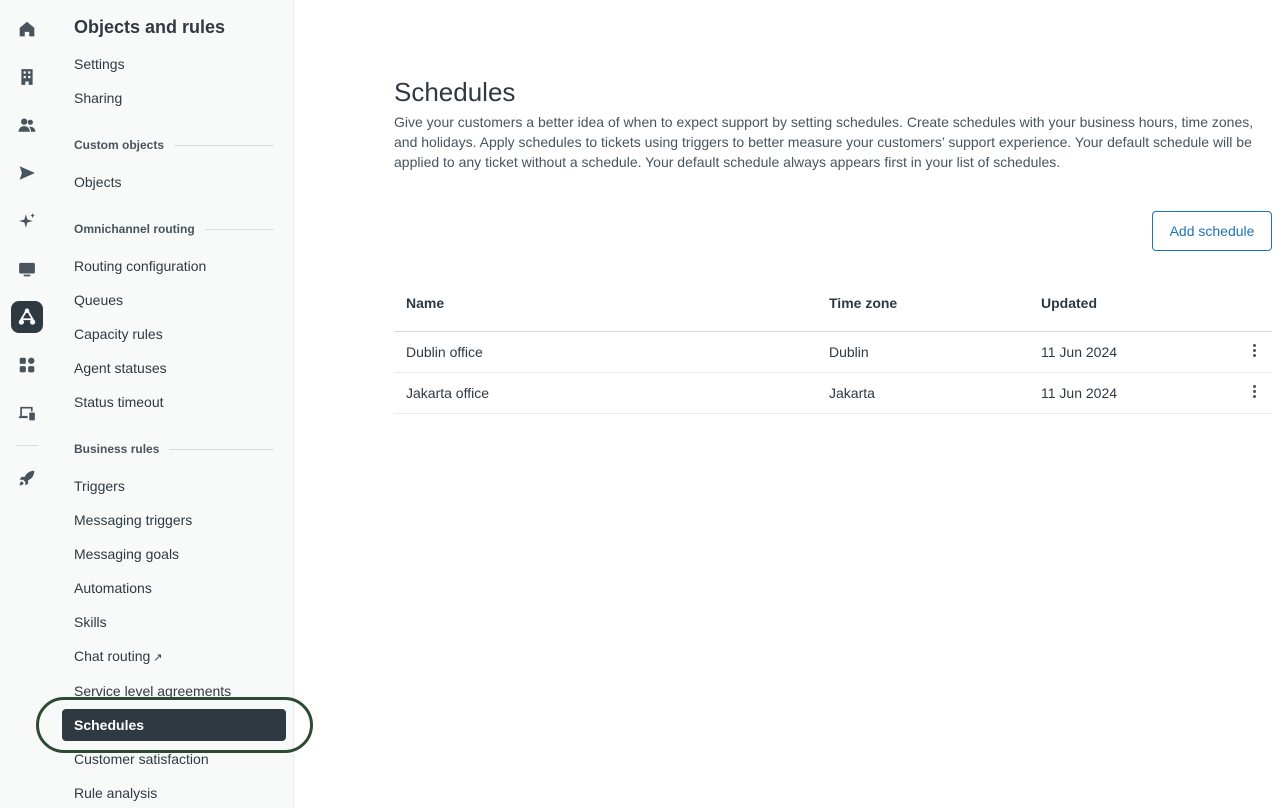 The height and width of the screenshot is (808, 1284). What do you see at coordinates (447, 393) in the screenshot?
I see `schedule-name: Jakarta office` at bounding box center [447, 393].